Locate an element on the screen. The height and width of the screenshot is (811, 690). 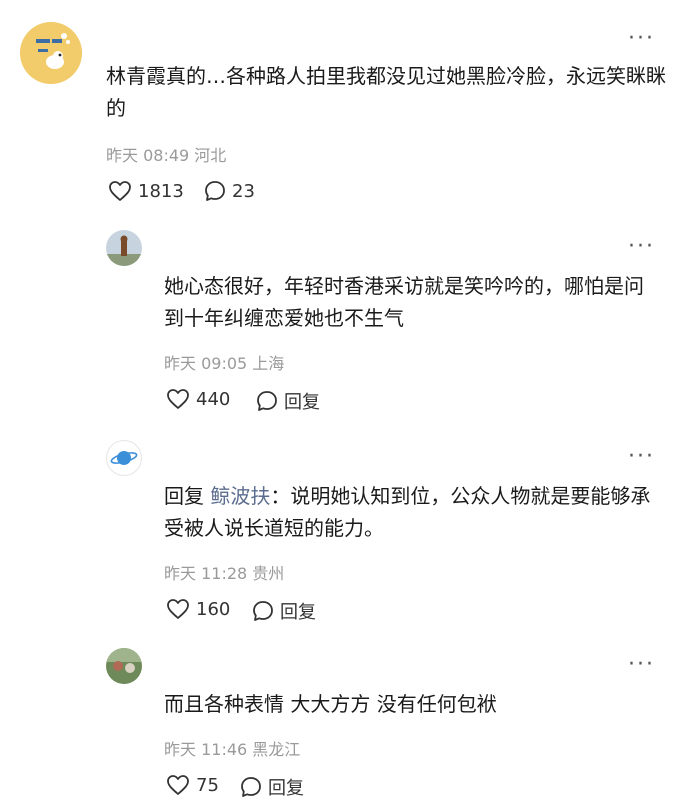
comment-location: 河北 is located at coordinates (210, 155).